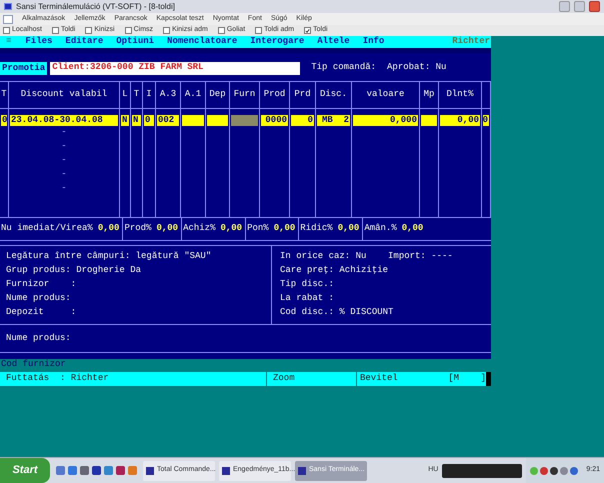 The width and height of the screenshot is (604, 483). What do you see at coordinates (488, 379) in the screenshot?
I see `text-cursor` at bounding box center [488, 379].